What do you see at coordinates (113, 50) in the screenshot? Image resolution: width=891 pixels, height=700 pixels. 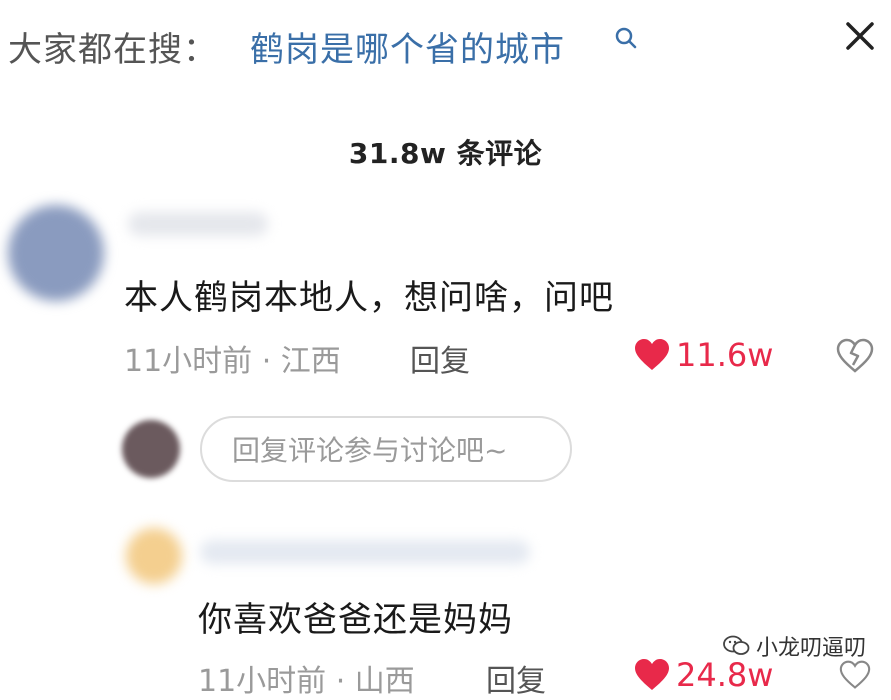 I see `search-prefix-label: 大家都在搜：` at bounding box center [113, 50].